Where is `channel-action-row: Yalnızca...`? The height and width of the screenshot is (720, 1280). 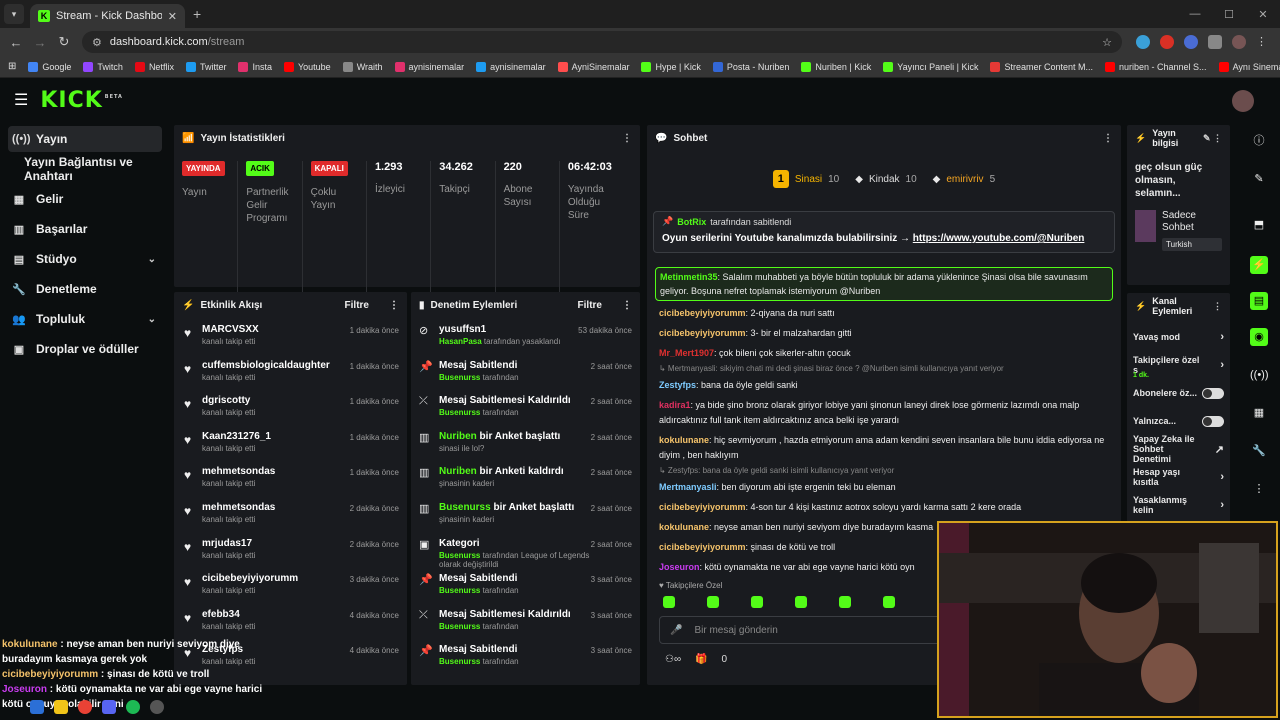
channel-action-row: Yalnızca... is located at coordinates (1178, 421).